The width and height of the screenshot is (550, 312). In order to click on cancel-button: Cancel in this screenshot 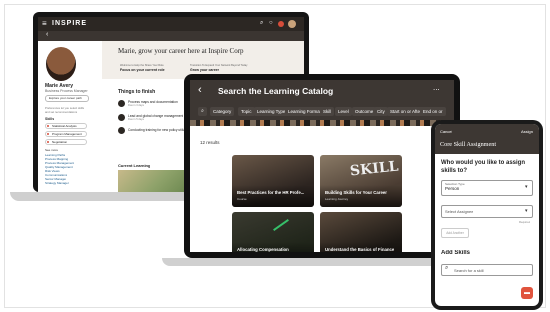, I will do `click(446, 131)`.